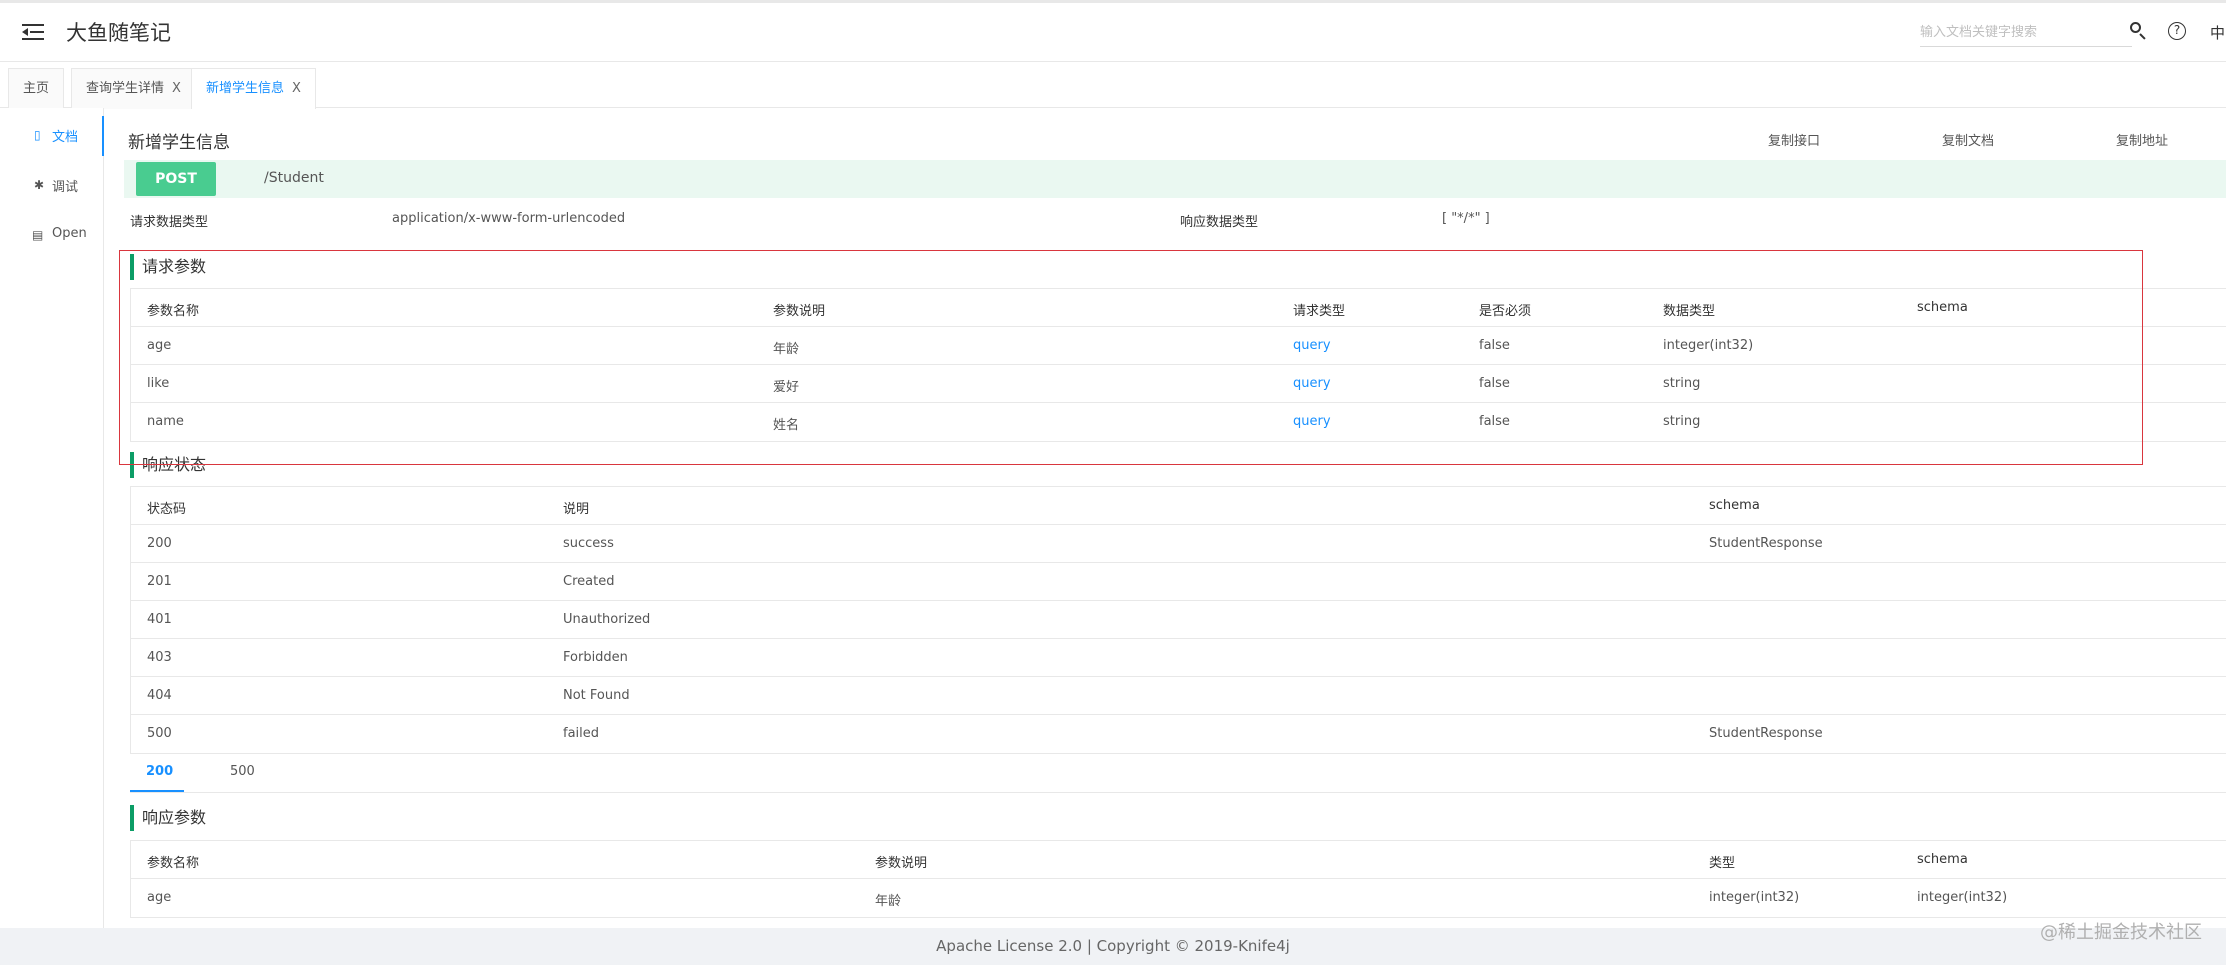 This screenshot has width=2226, height=965. What do you see at coordinates (125, 88) in the screenshot?
I see `tab-label: 查询学生详情` at bounding box center [125, 88].